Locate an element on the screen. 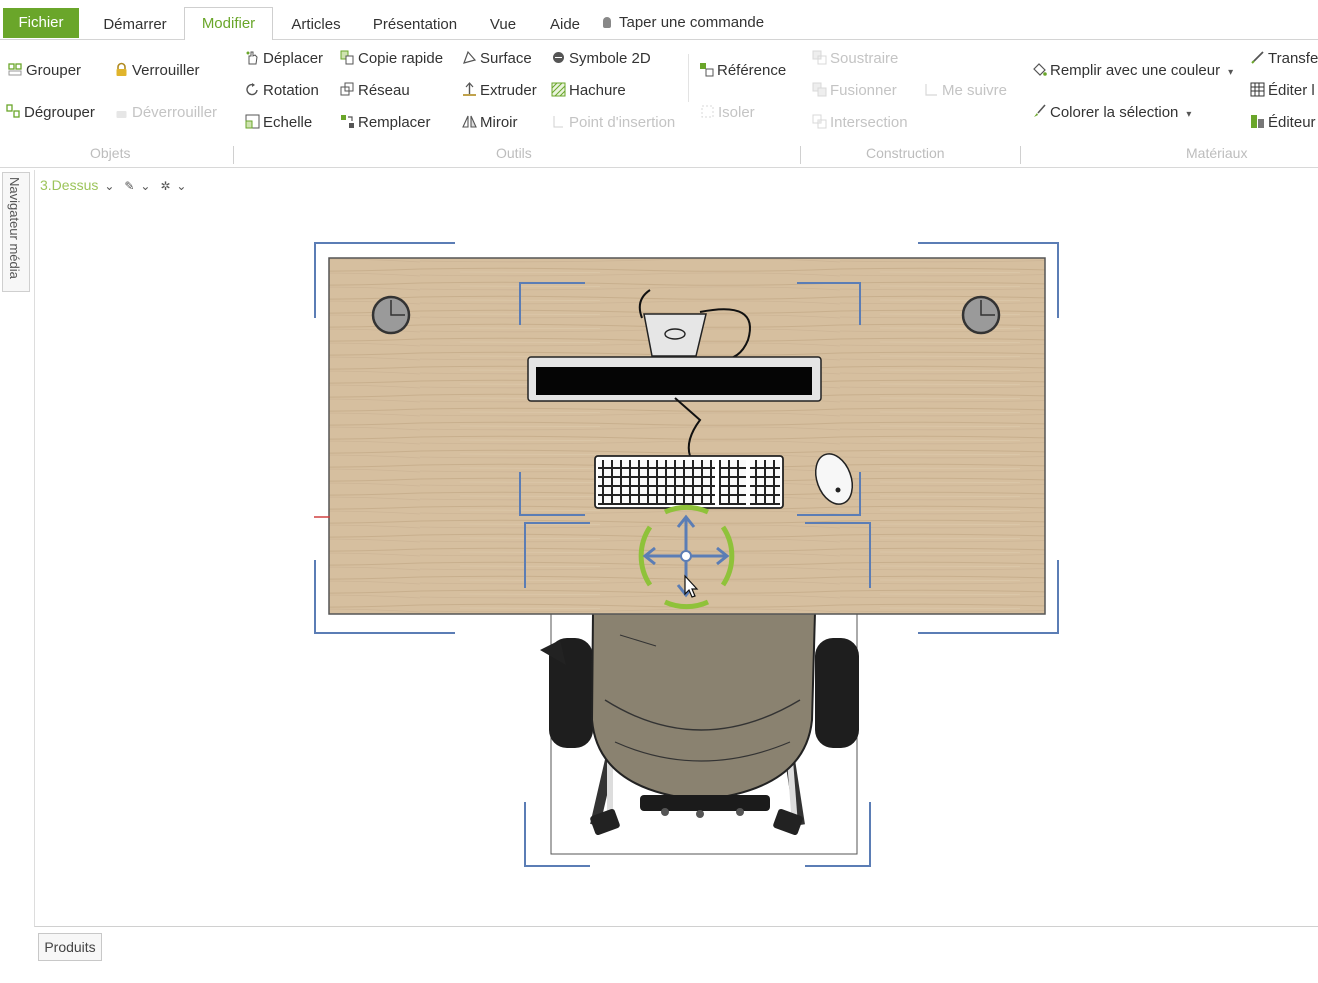 The height and width of the screenshot is (983, 1318). keyboard is located at coordinates (689, 482).